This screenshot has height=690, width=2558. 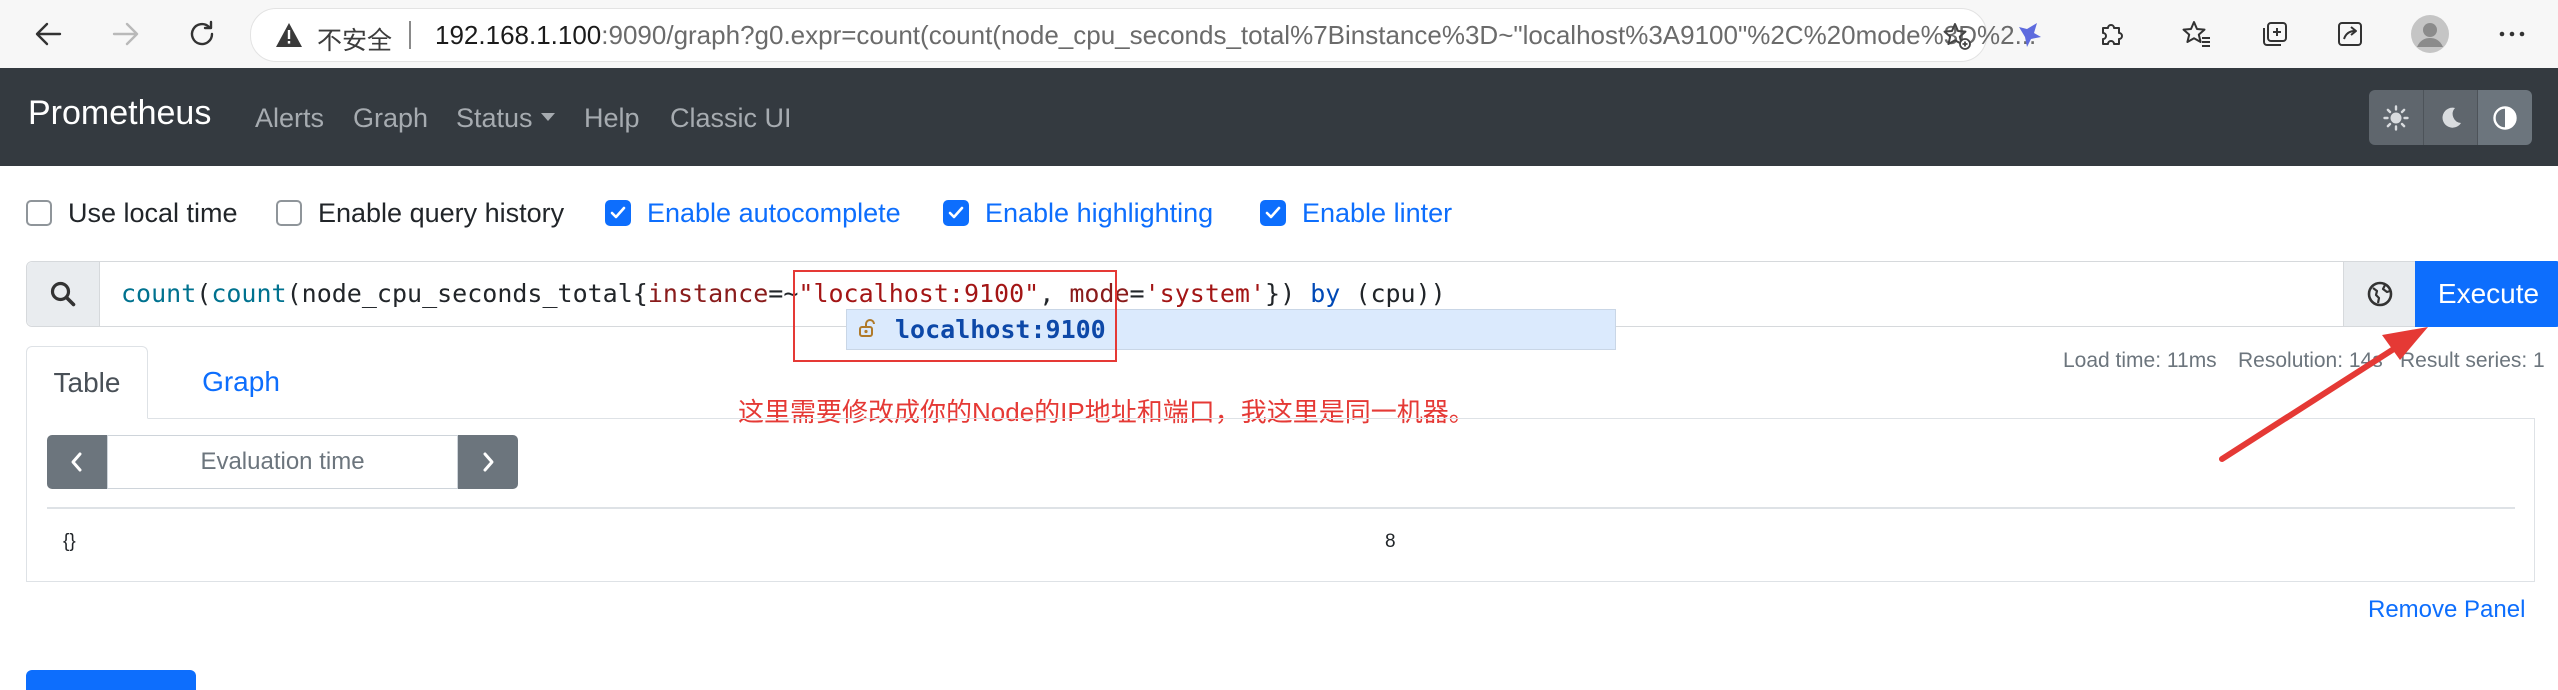 I want to click on option-enable-autocomplete: Enable autocomplete, so click(x=753, y=213).